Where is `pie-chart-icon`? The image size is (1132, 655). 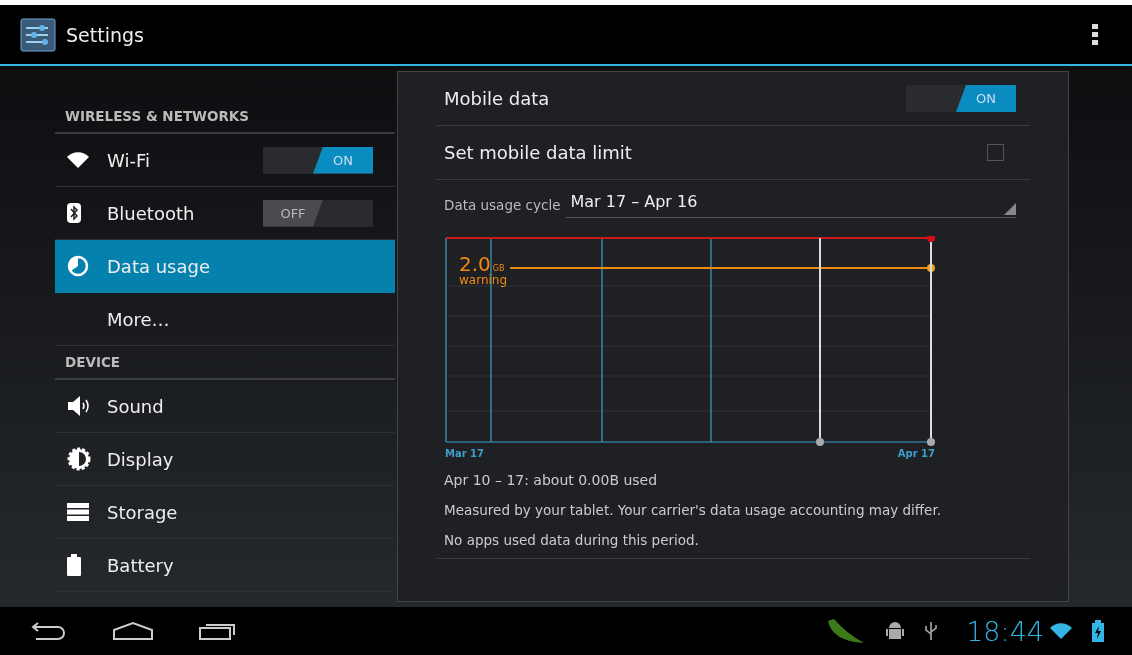
pie-chart-icon is located at coordinates (78, 266).